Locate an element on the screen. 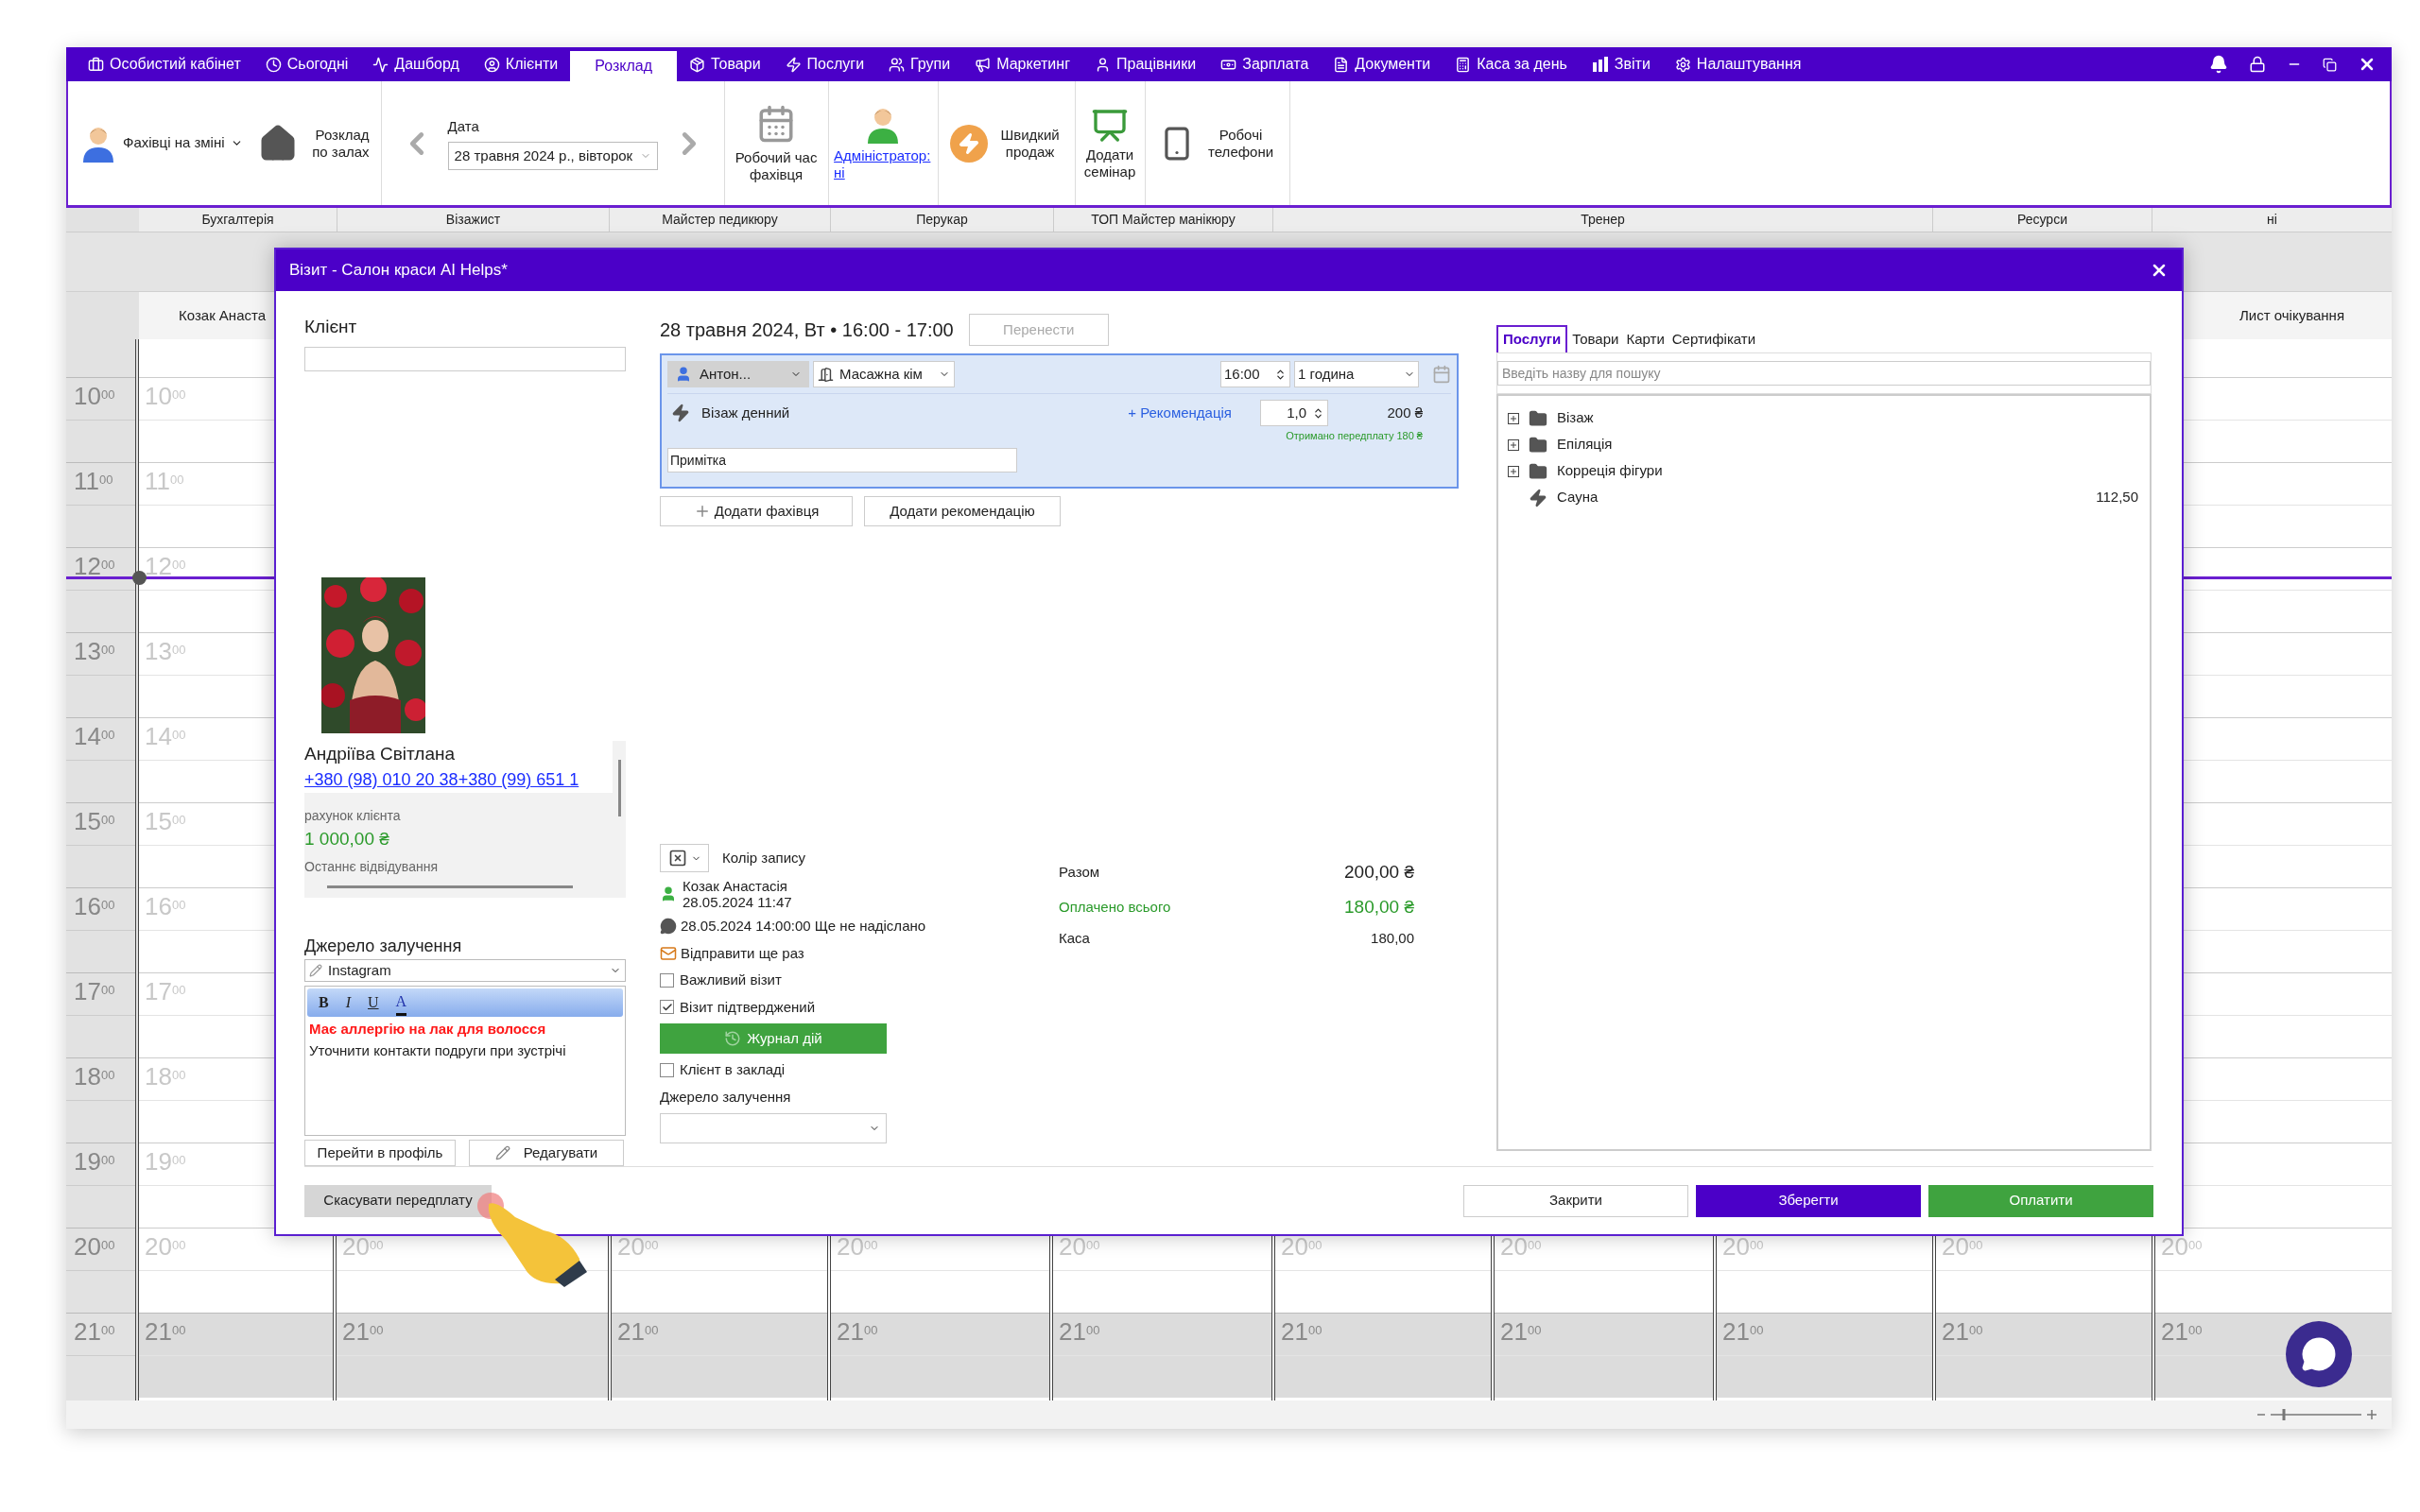 This screenshot has width=2420, height=1512. calculator-icon is located at coordinates (1463, 64).